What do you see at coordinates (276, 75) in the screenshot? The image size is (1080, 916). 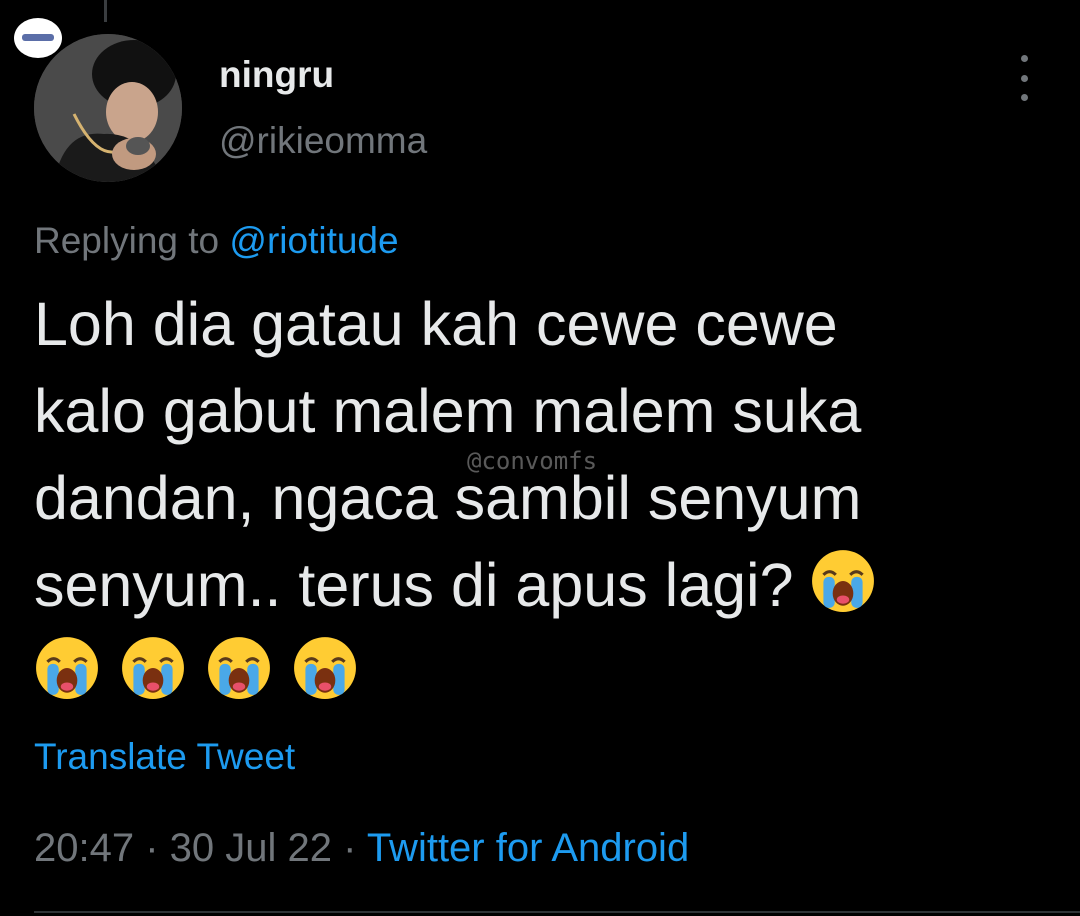 I see `display-name: ningru` at bounding box center [276, 75].